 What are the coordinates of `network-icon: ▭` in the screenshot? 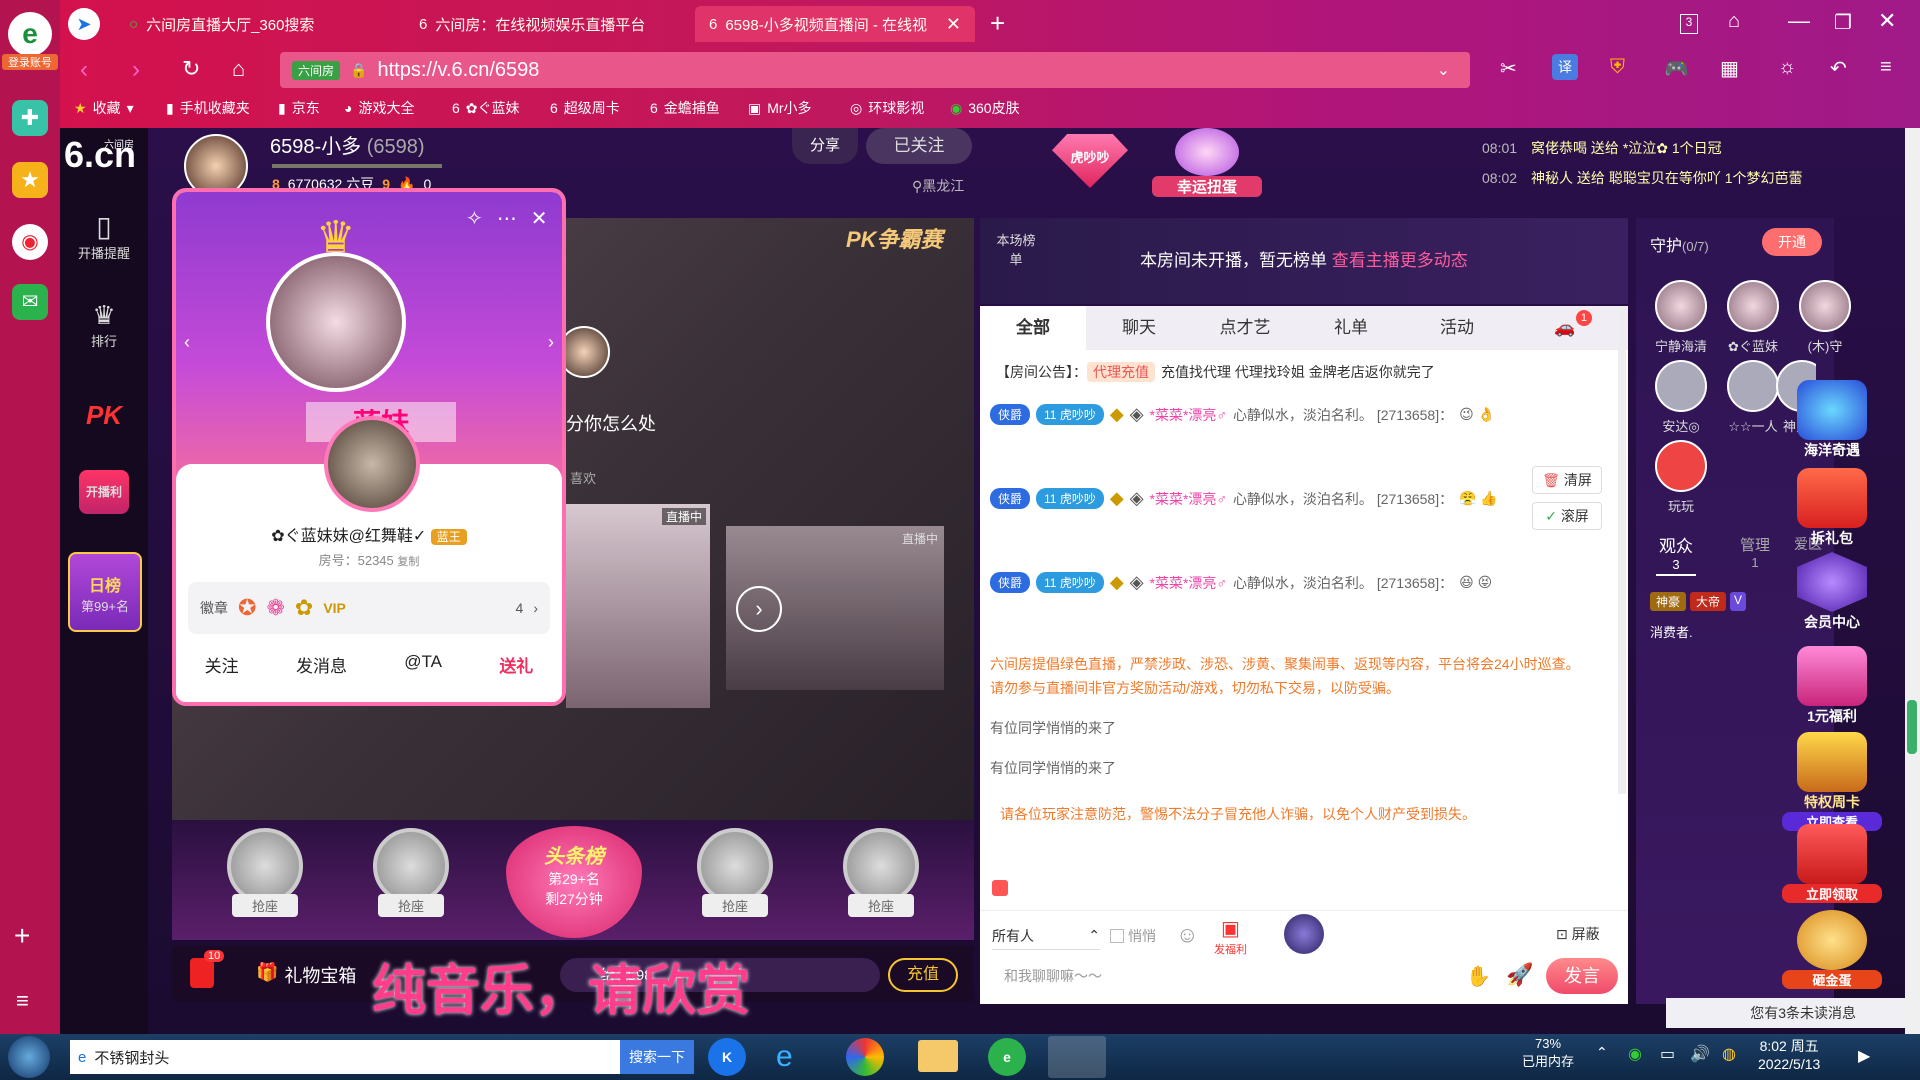 It's located at (1667, 1054).